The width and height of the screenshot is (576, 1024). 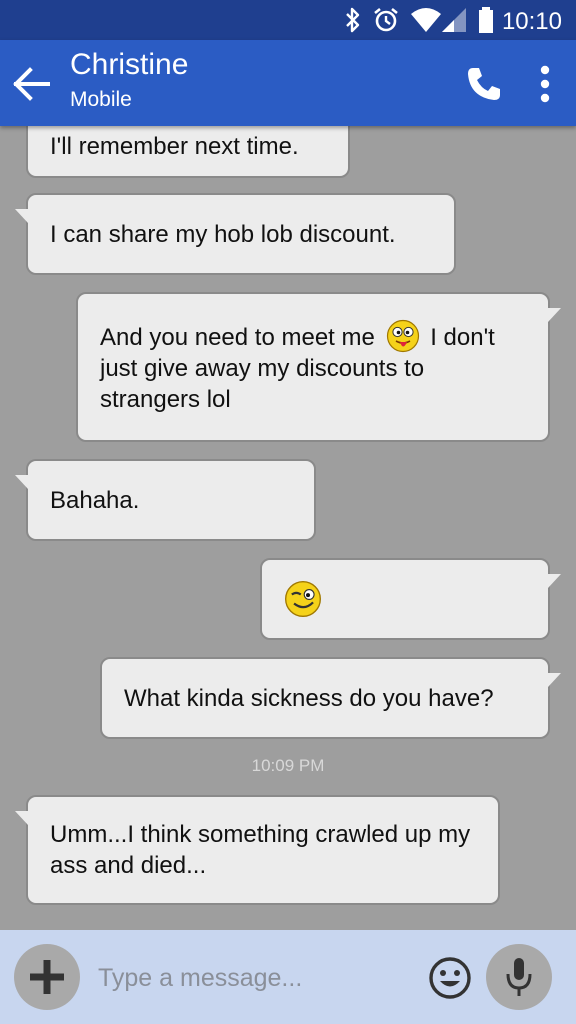 What do you see at coordinates (288, 765) in the screenshot?
I see `message-timestamp: 10:09 PM` at bounding box center [288, 765].